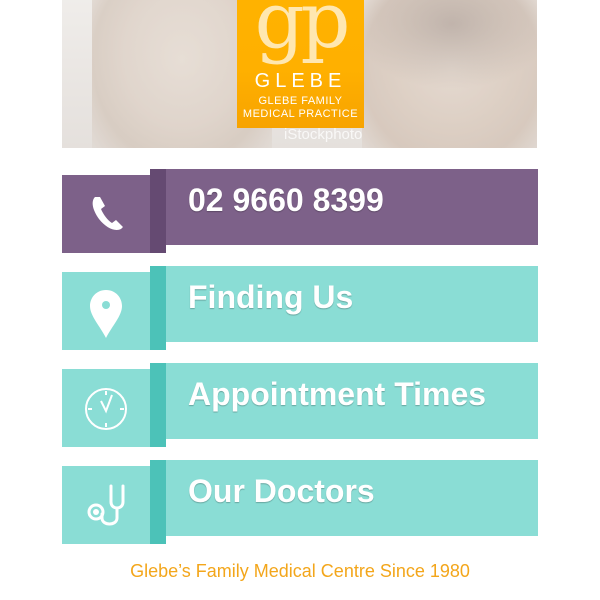 This screenshot has width=600, height=600. Describe the element at coordinates (337, 394) in the screenshot. I see `appointment-times-label: Appointment Times` at that location.